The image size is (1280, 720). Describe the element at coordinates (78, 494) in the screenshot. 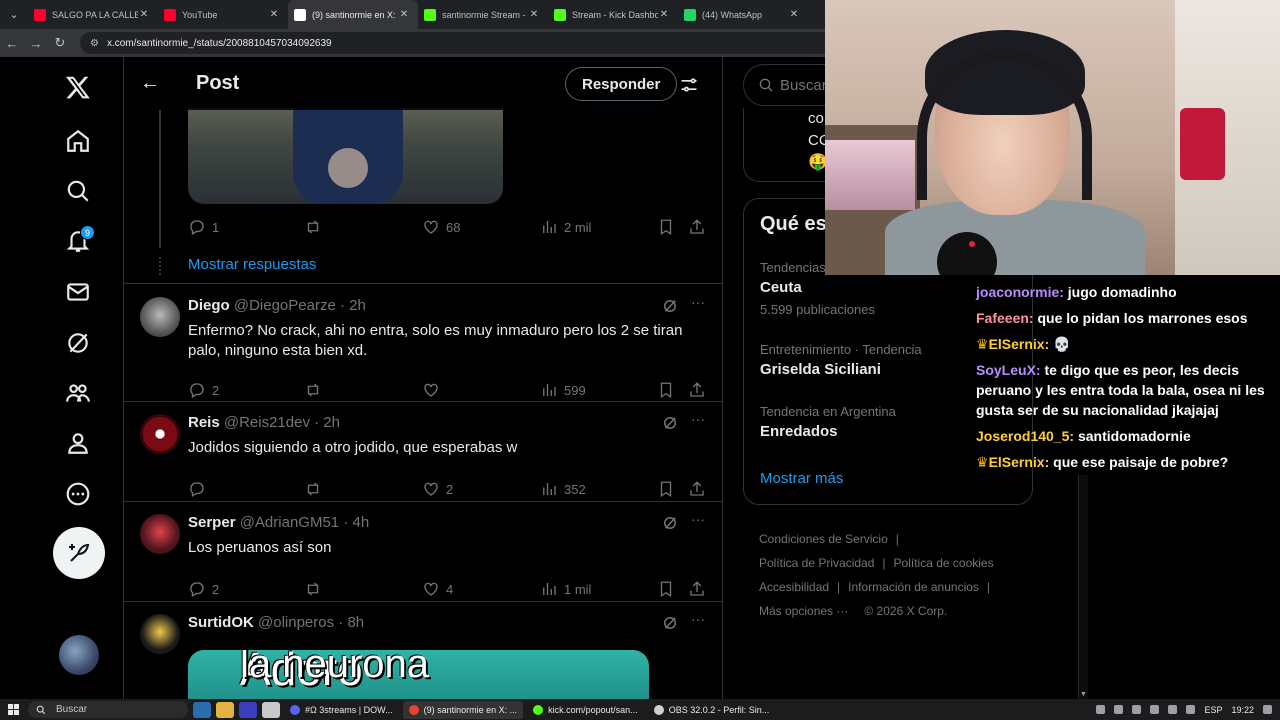

I see `more-circle-icon` at that location.